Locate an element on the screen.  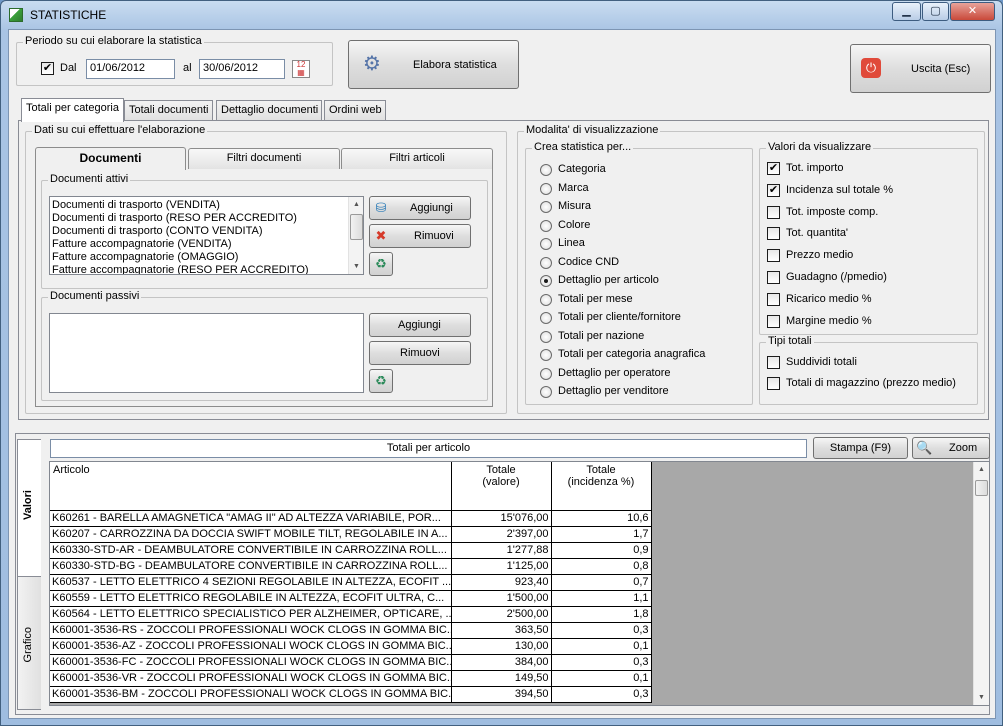
radio-dettaglio-per-articolo is located at coordinates (546, 281).